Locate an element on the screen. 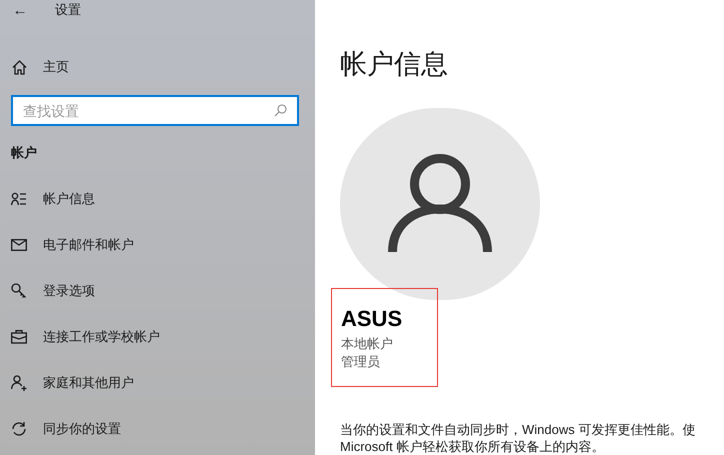 Image resolution: width=724 pixels, height=455 pixels. briefcase-icon is located at coordinates (19, 337).